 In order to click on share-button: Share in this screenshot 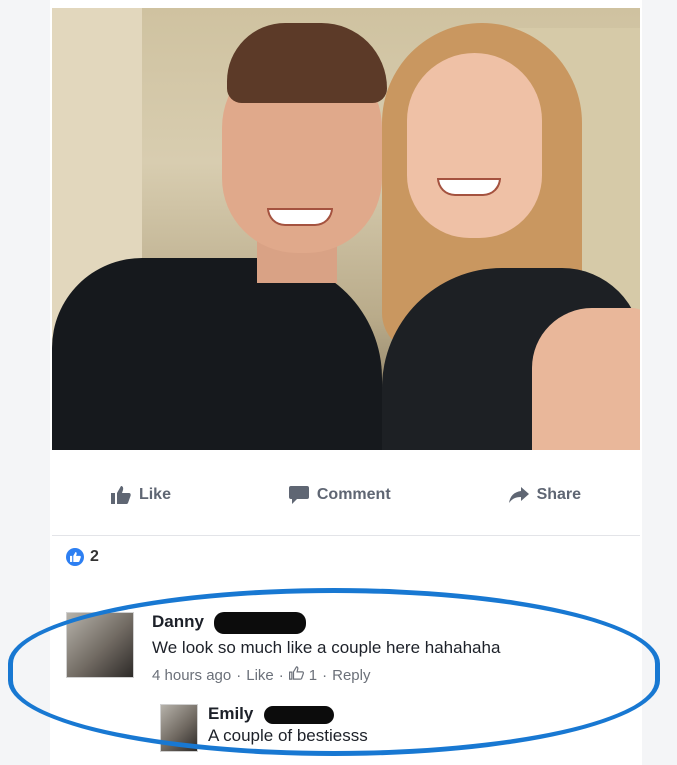, I will do `click(545, 495)`.